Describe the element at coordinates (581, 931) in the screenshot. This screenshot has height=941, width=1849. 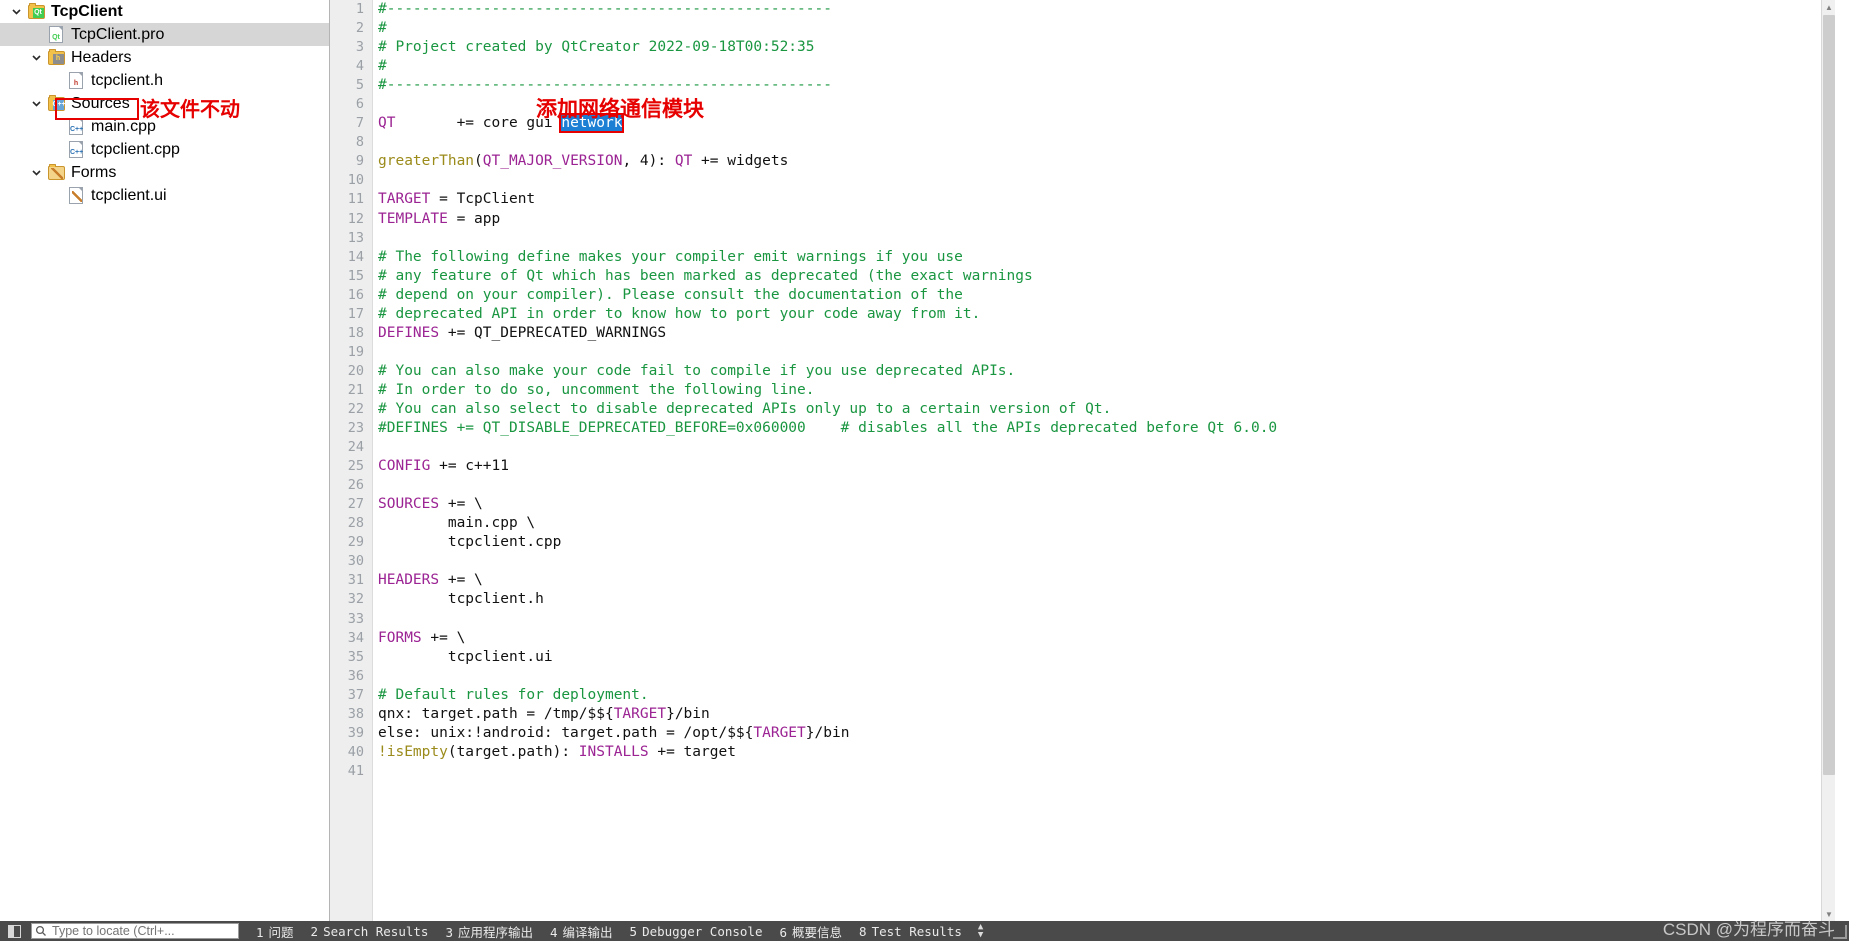
I see `output-pane-button: 4 编译输出` at that location.